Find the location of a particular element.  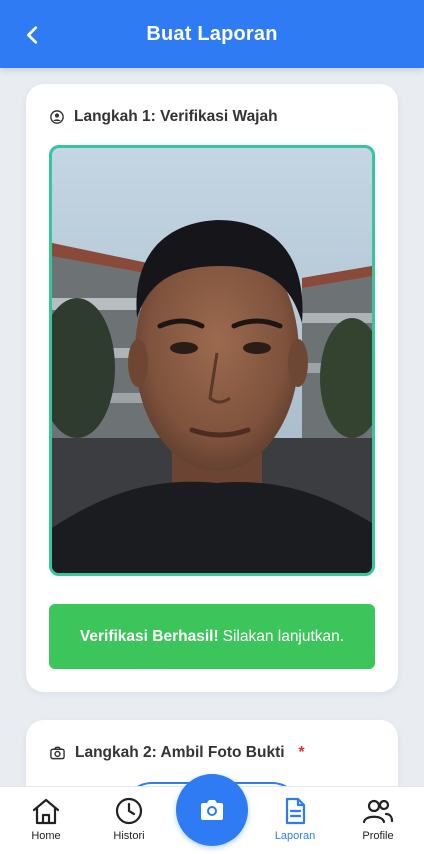

step2-heading: Langkah 2: Ambil Foto Bukti * is located at coordinates (177, 753).